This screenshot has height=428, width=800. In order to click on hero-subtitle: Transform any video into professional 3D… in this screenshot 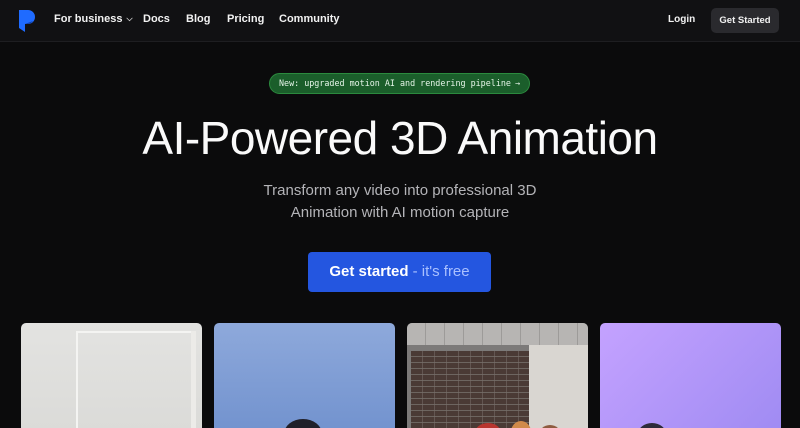, I will do `click(400, 202)`.